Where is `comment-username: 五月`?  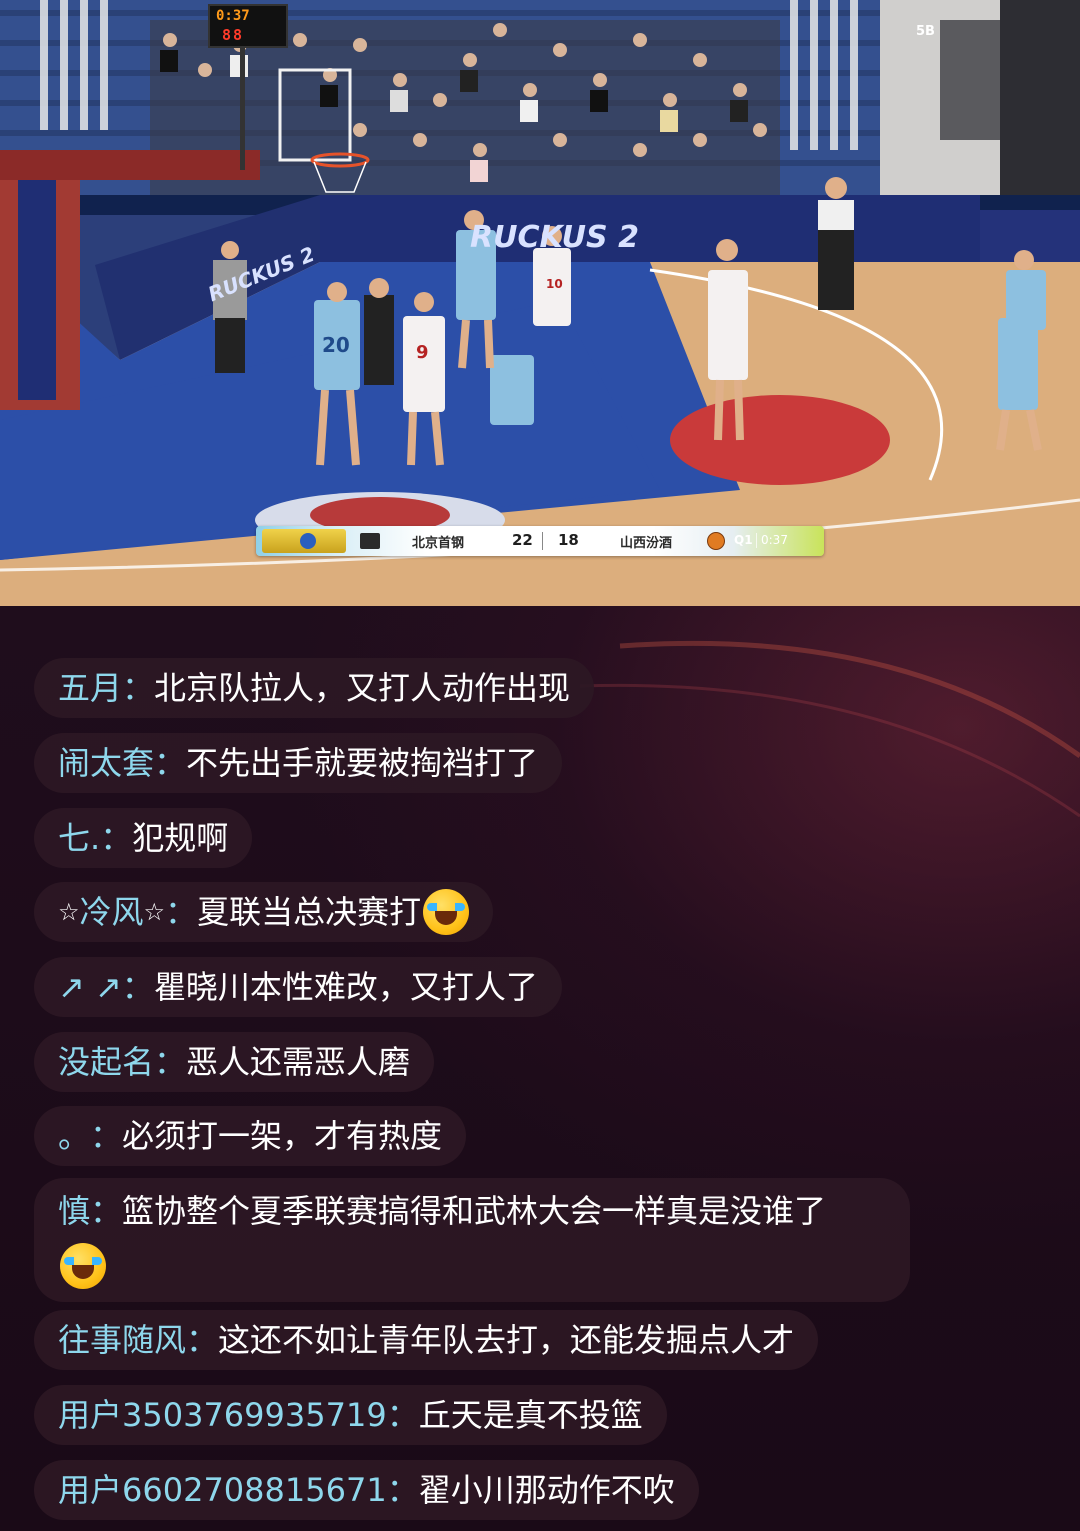
comment-username: 五月 is located at coordinates (90, 688).